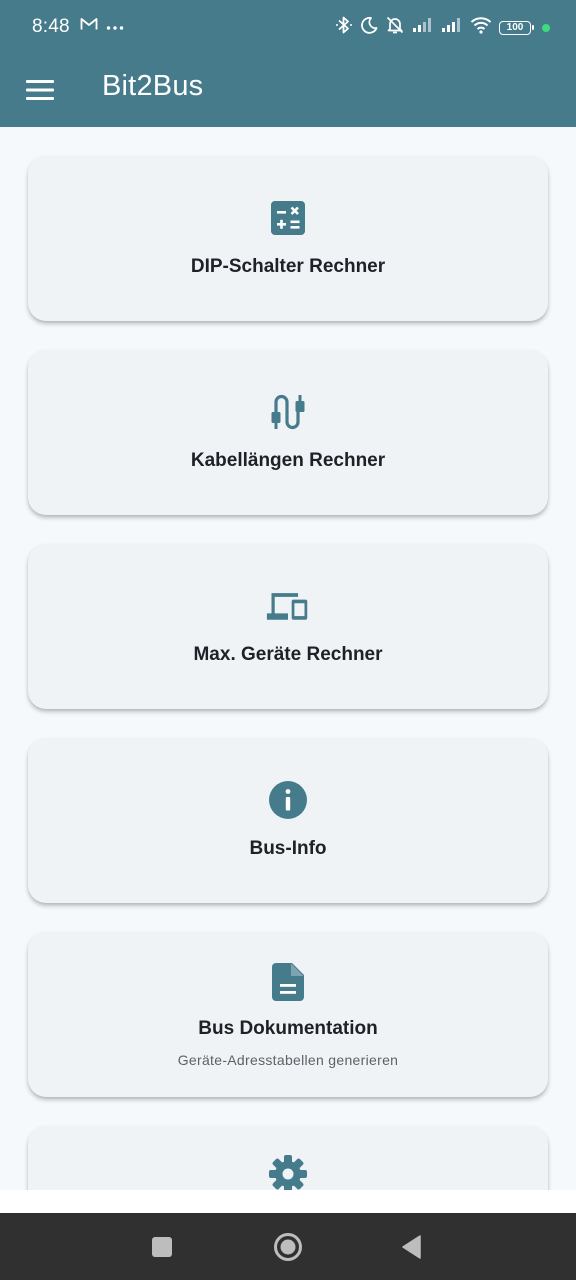  Describe the element at coordinates (395, 27) in the screenshot. I see `bell-off-icon` at that location.